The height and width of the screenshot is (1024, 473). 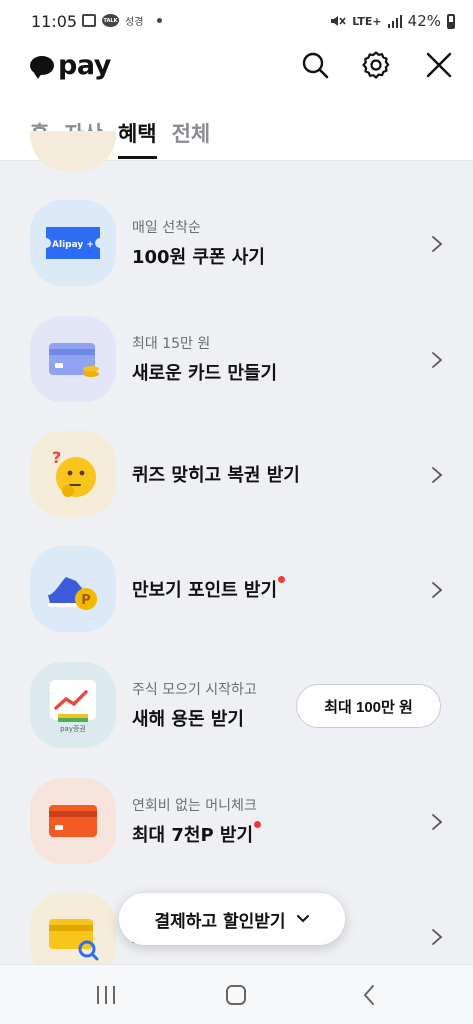 What do you see at coordinates (209, 589) in the screenshot?
I see `item-title: 만보기 포인트 받기` at bounding box center [209, 589].